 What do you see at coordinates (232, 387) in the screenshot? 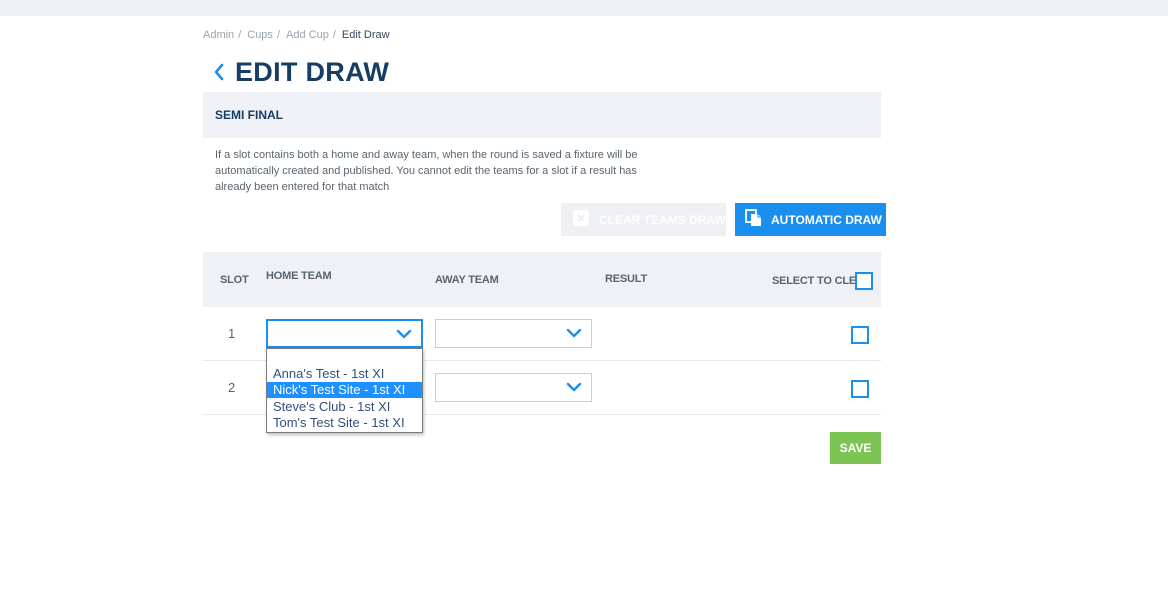
I see `slot-number: 2` at bounding box center [232, 387].